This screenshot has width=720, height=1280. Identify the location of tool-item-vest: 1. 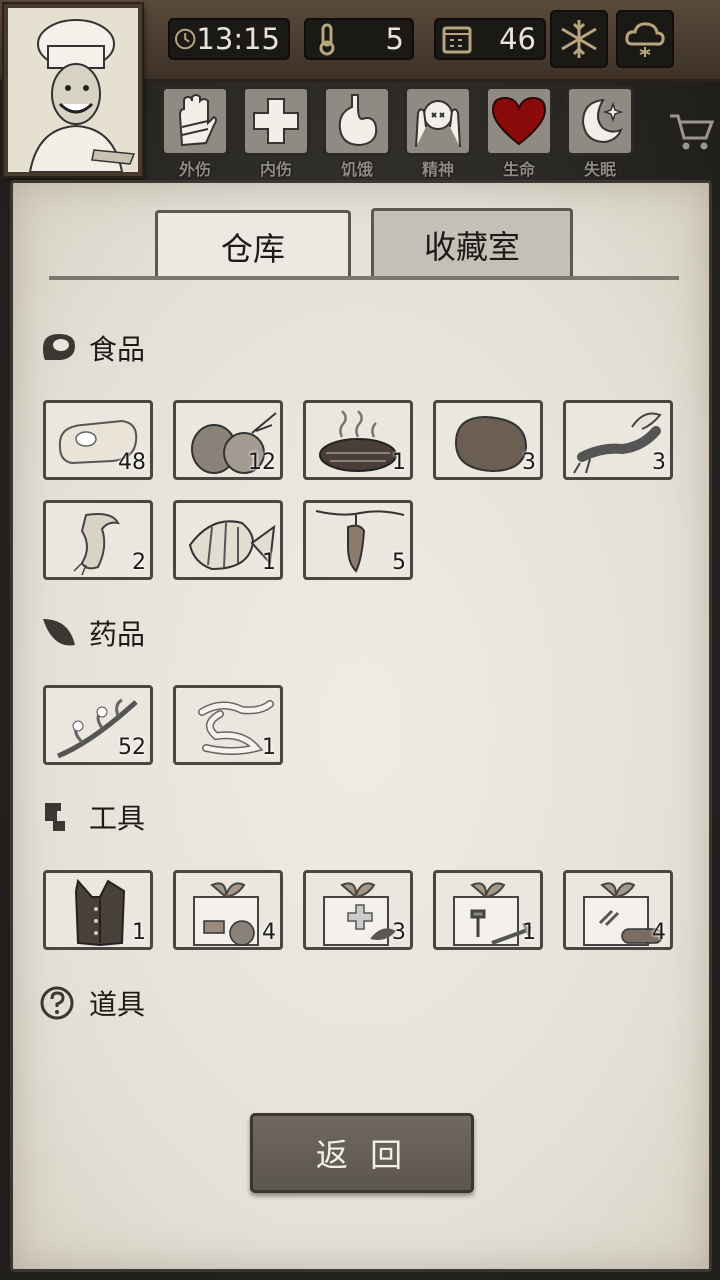
(98, 910).